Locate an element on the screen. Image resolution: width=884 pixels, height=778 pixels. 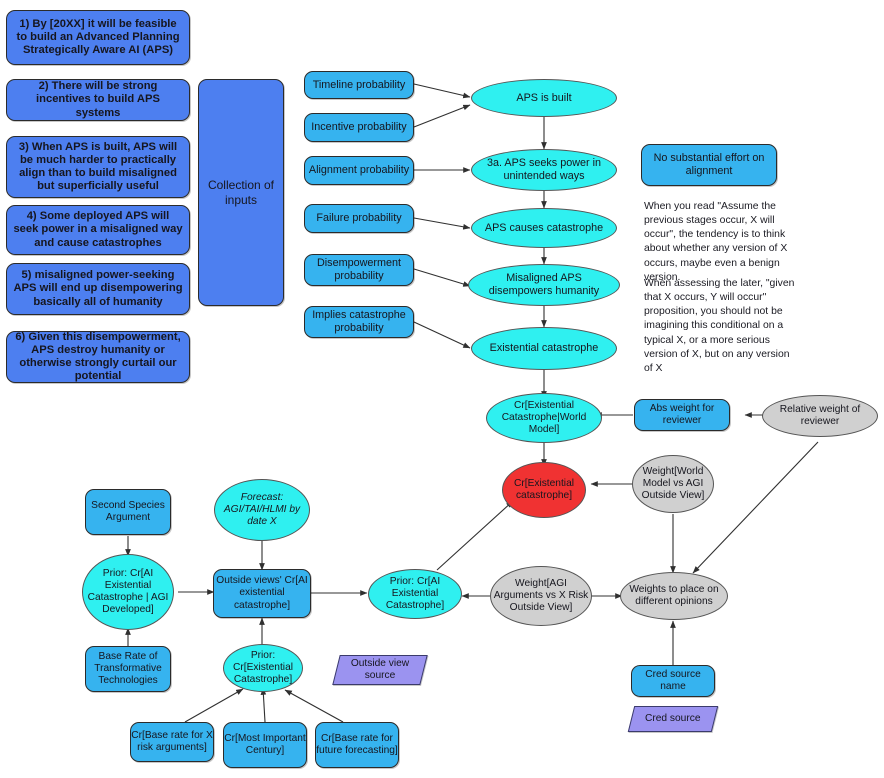
node-cred-source: Cred source is located at coordinates (673, 719).